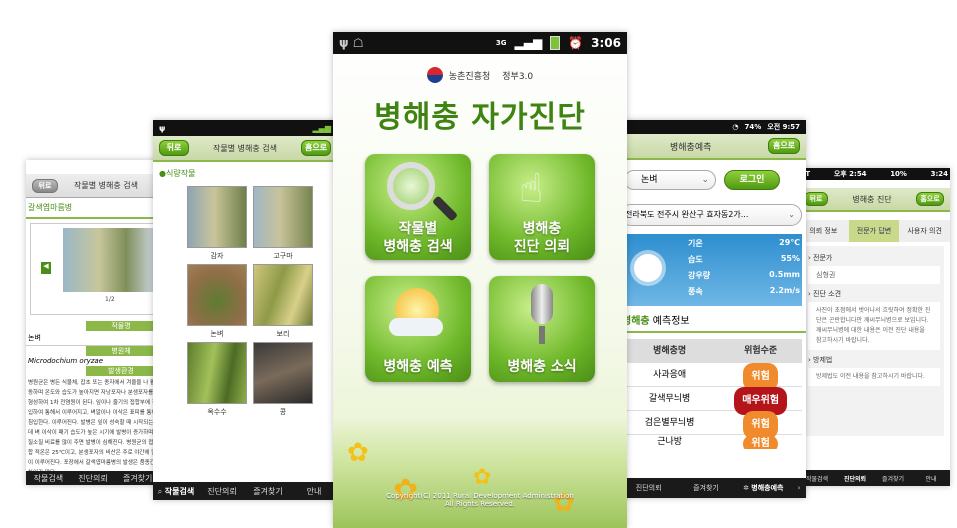 This screenshot has height=528, width=957. I want to click on weather-value: 2.2m/s, so click(784, 290).